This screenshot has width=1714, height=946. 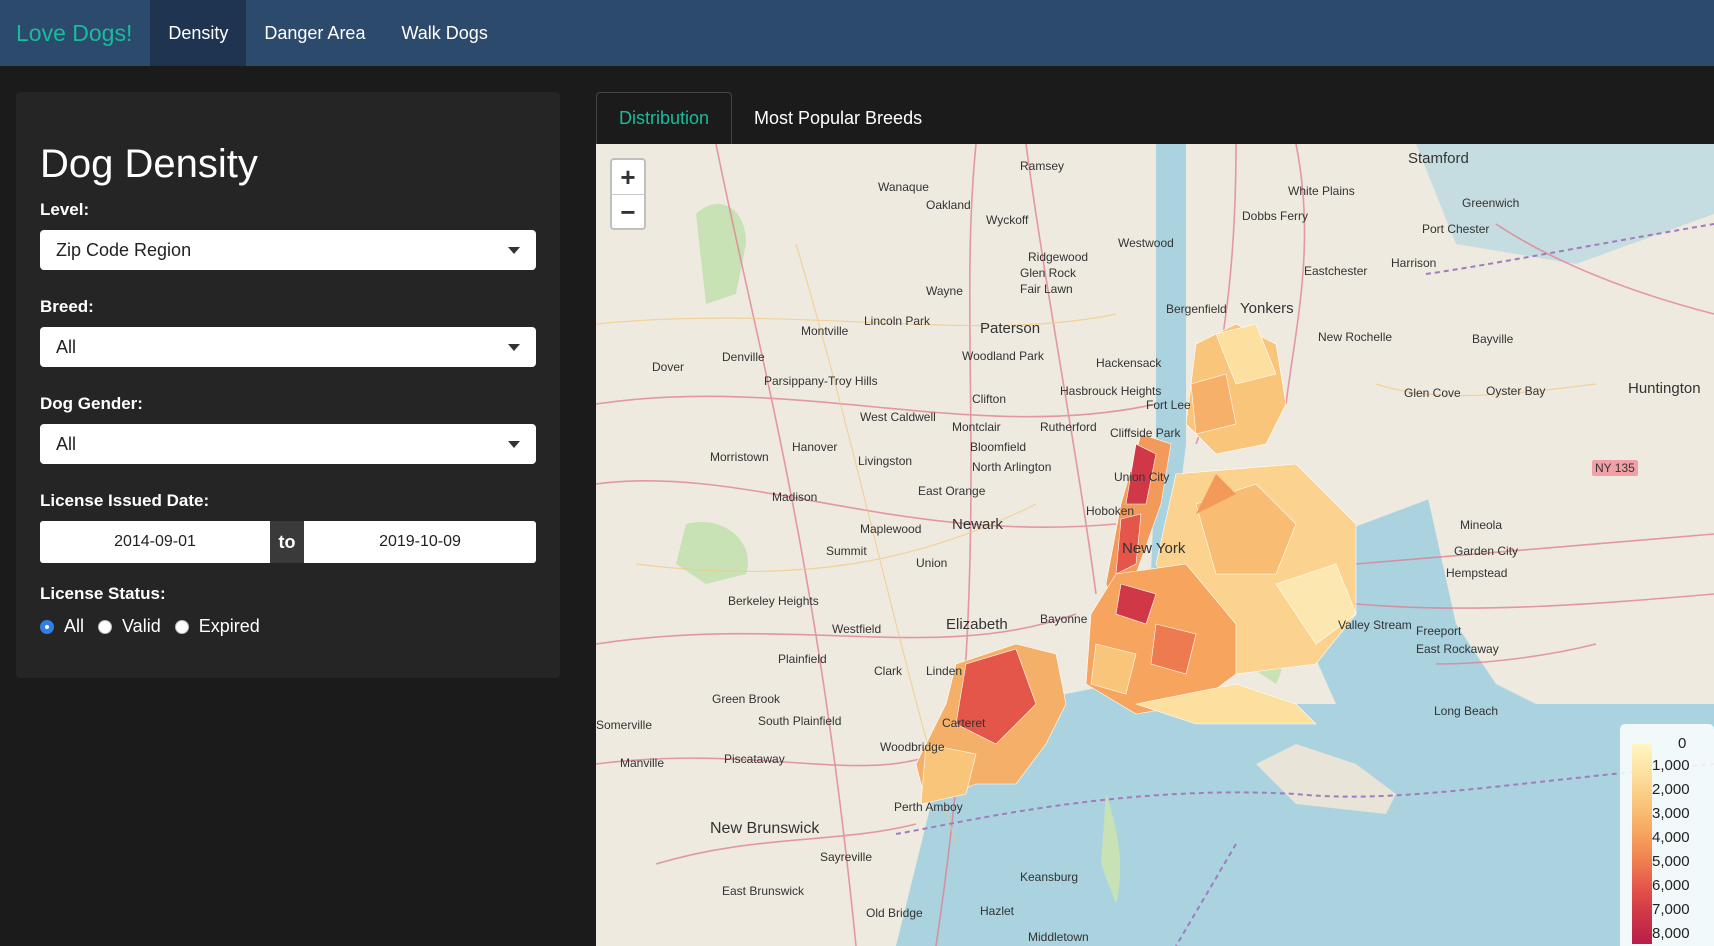 I want to click on zoom-in-button: +, so click(x=628, y=177).